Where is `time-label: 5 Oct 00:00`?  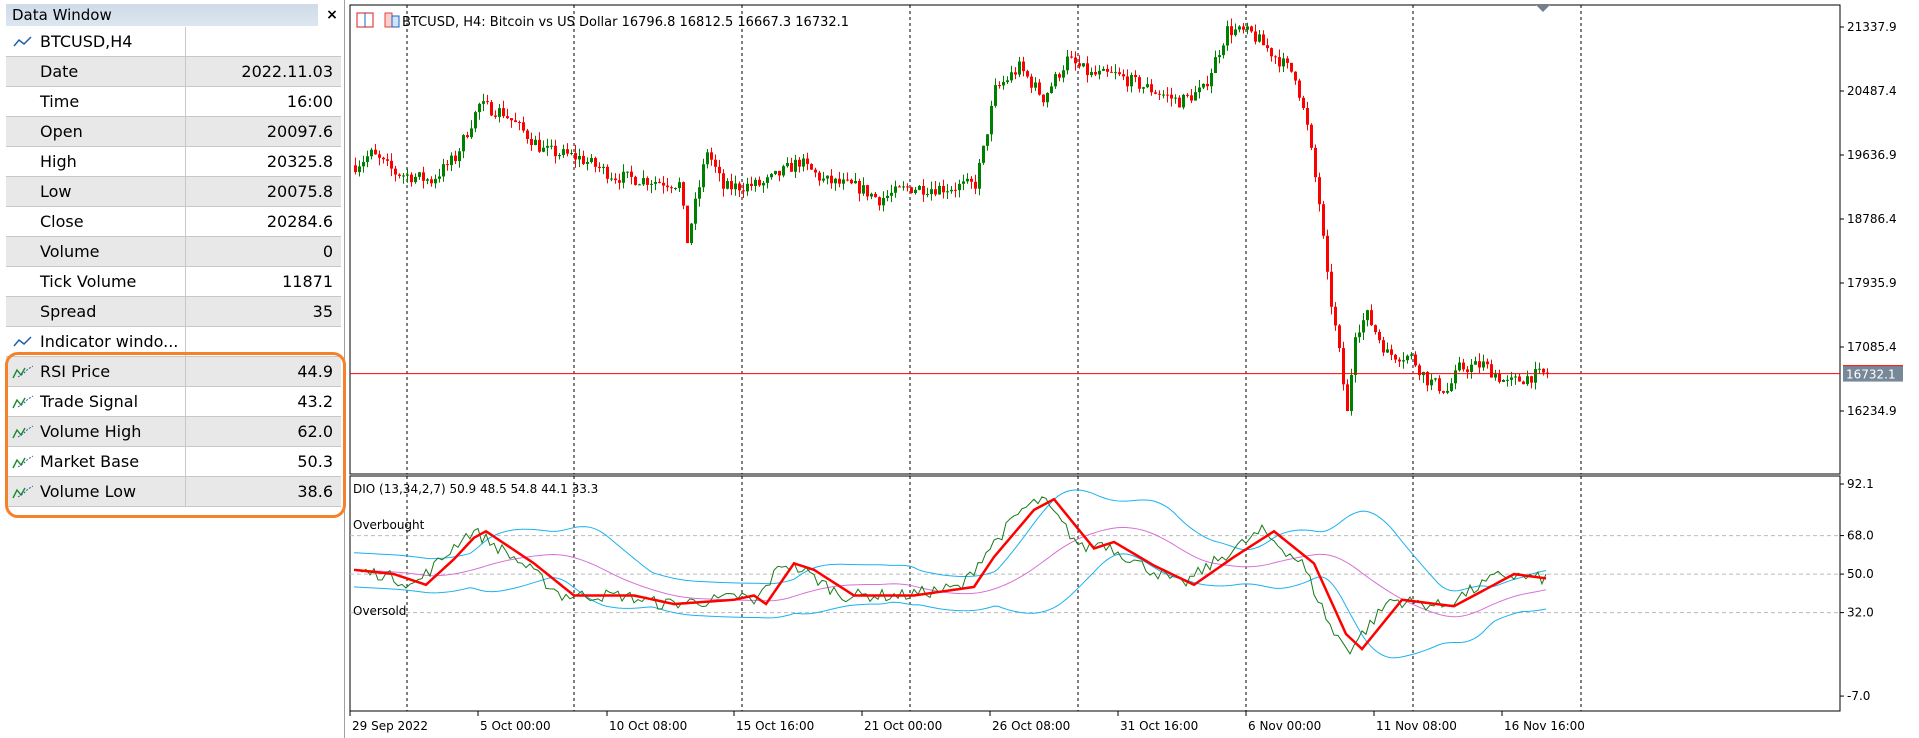 time-label: 5 Oct 00:00 is located at coordinates (515, 726).